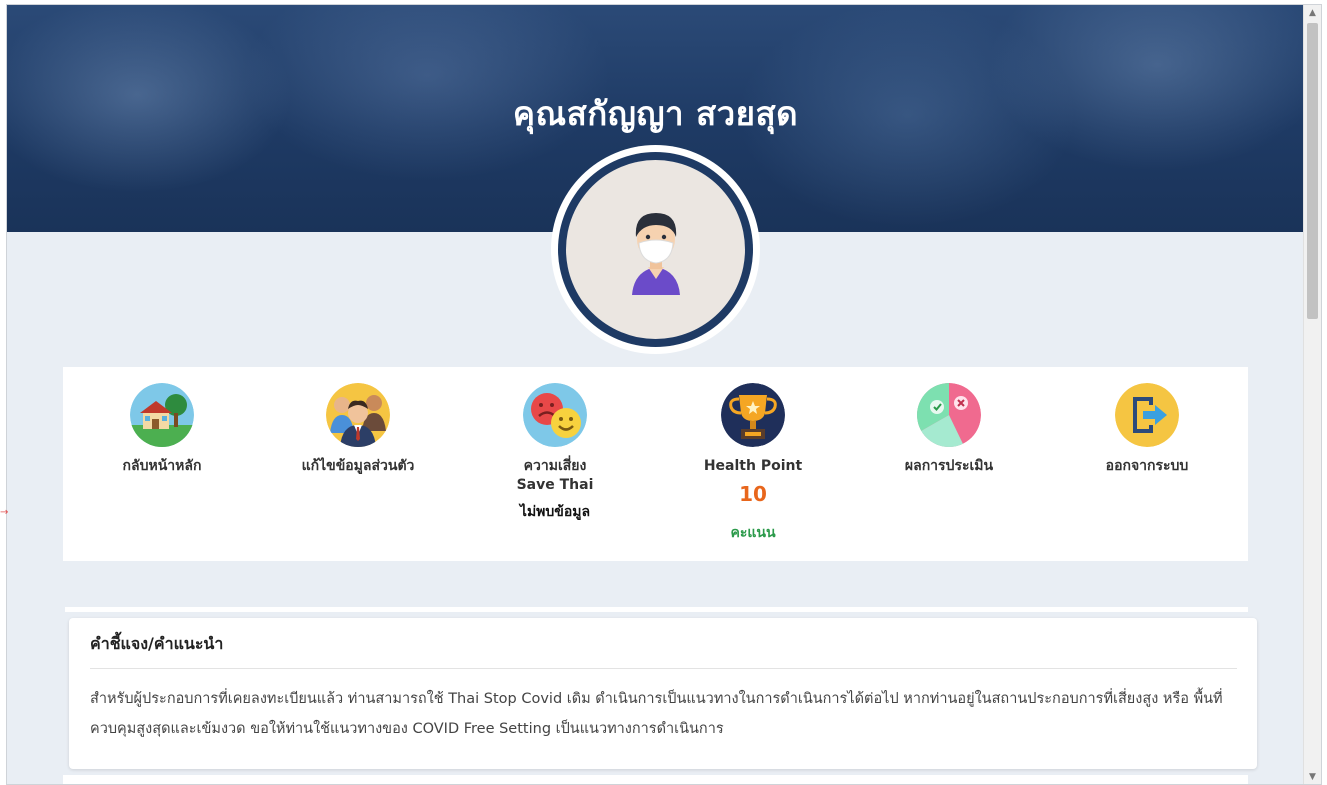 The width and height of the screenshot is (1327, 785). Describe the element at coordinates (162, 415) in the screenshot. I see `house-icon` at that location.